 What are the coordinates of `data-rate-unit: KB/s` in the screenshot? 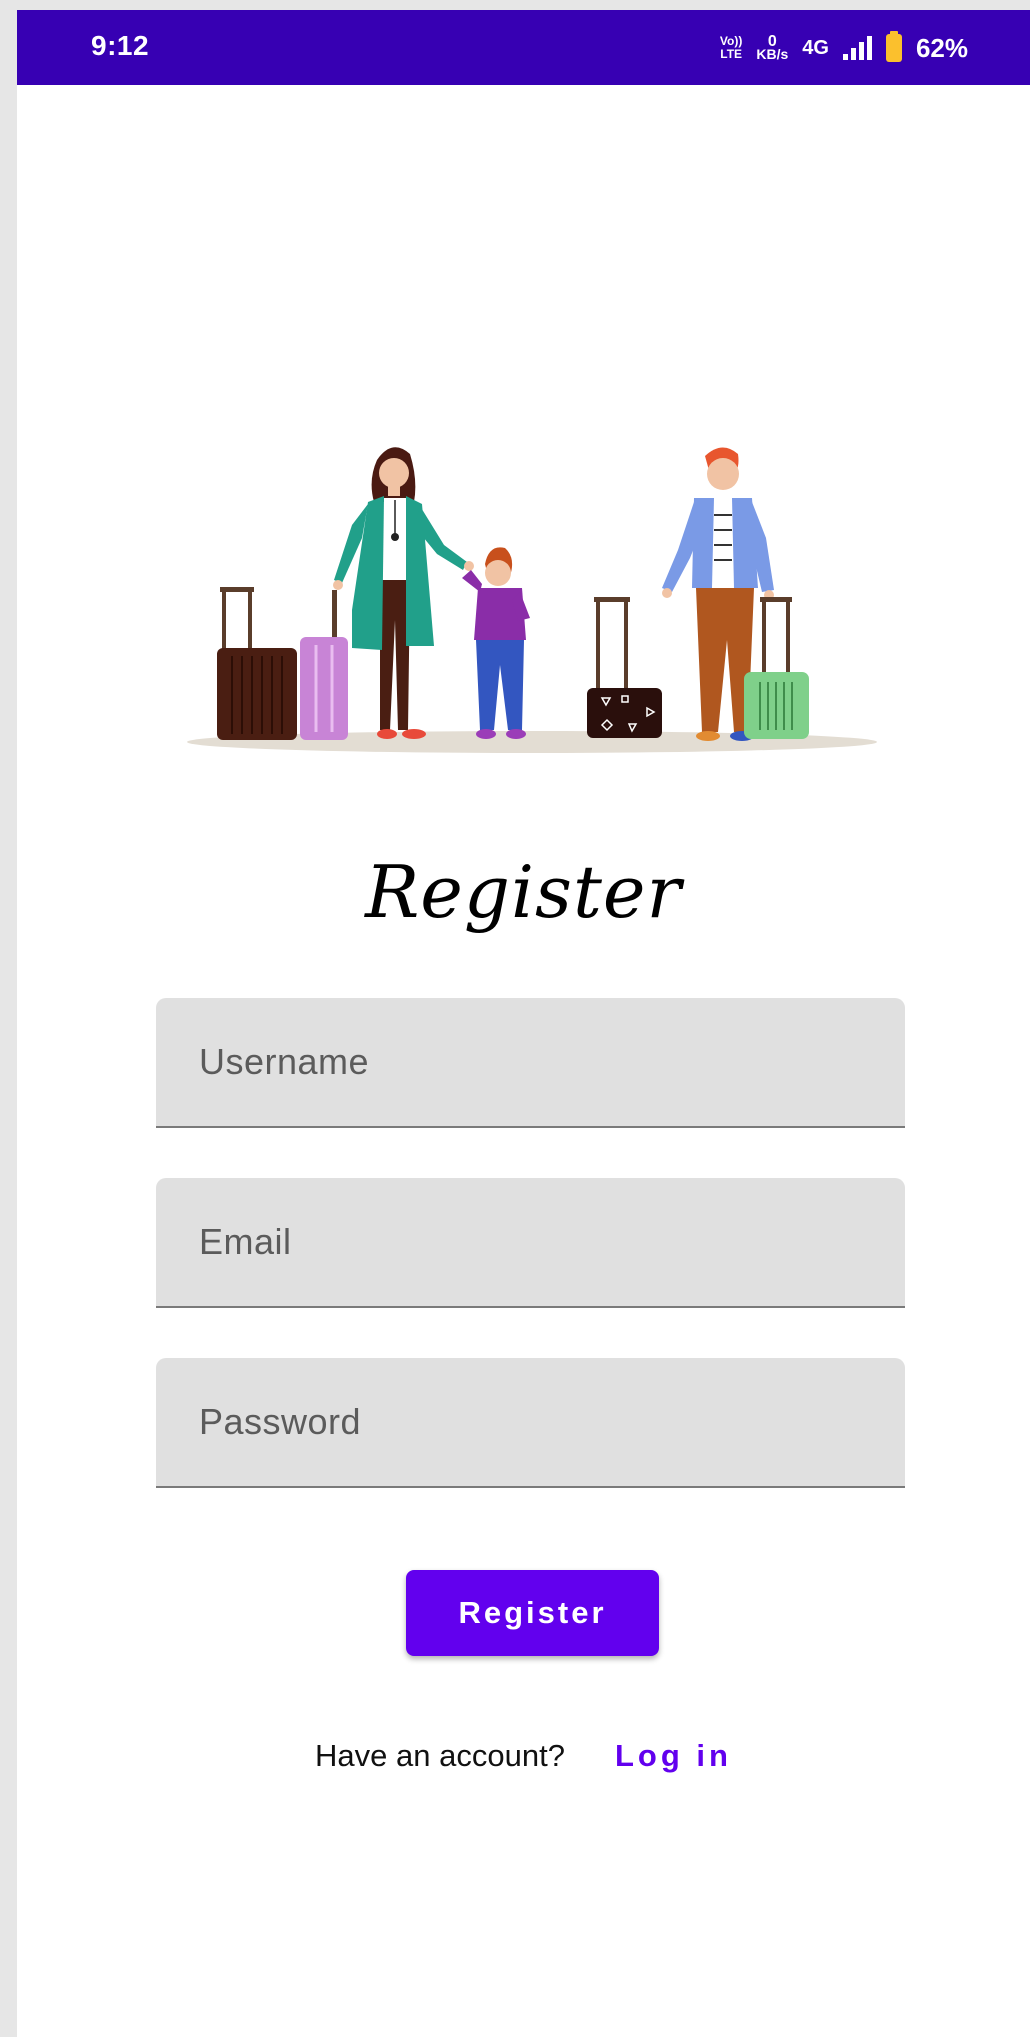 It's located at (772, 54).